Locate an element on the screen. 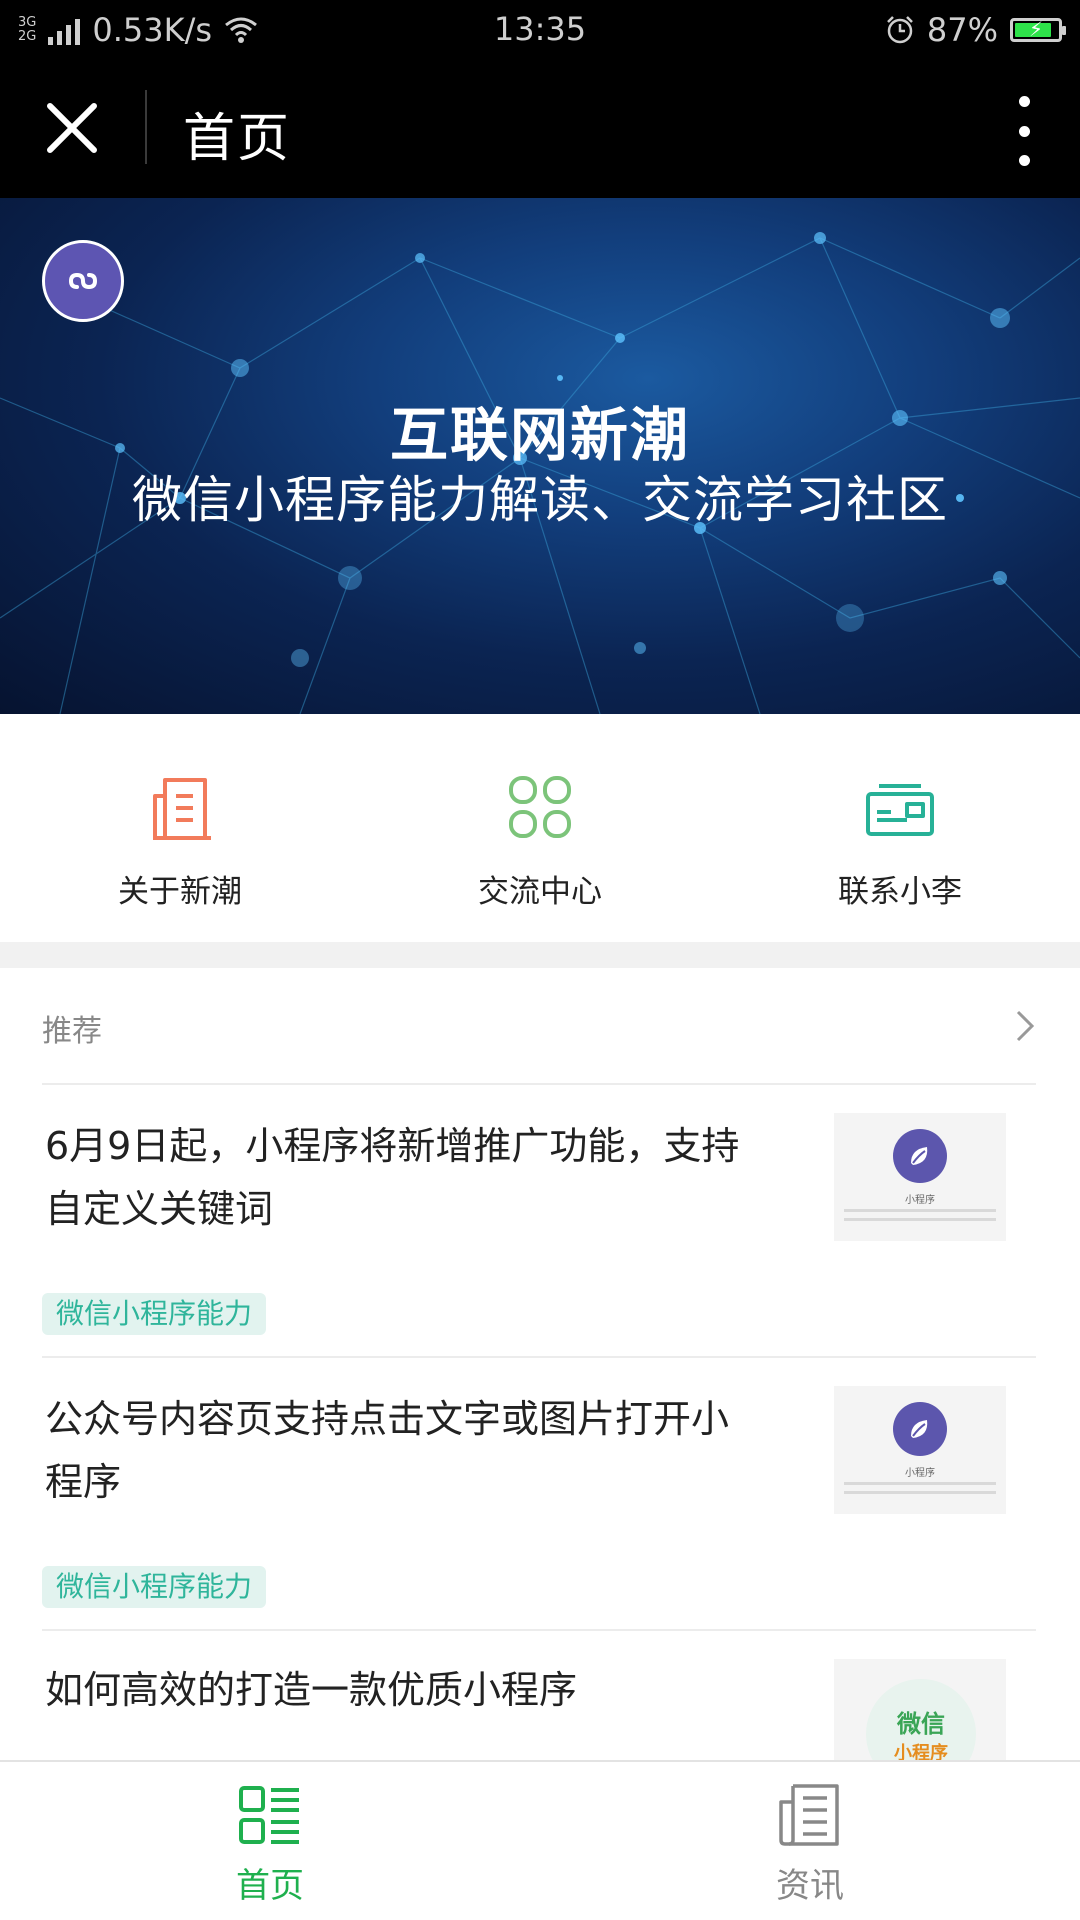 Image resolution: width=1080 pixels, height=1920 pixels. thumbnail-text-2: 小程序 is located at coordinates (921, 1751).